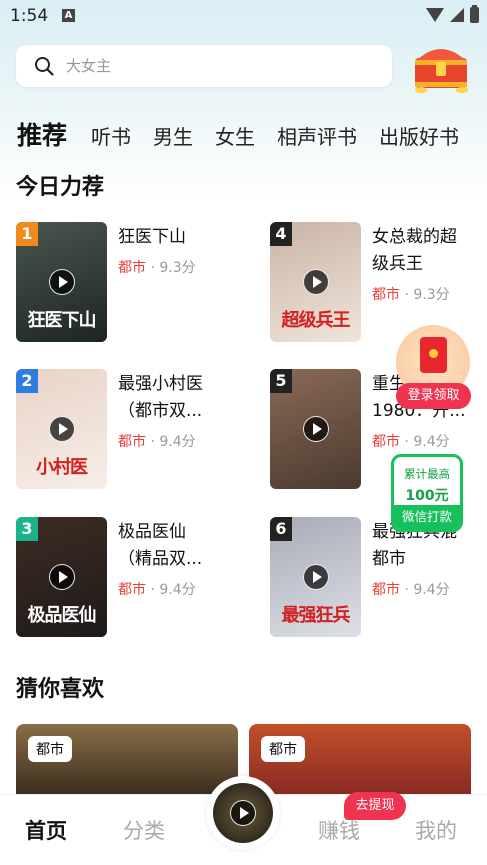 Image resolution: width=487 pixels, height=865 pixels. I want to click on book-title-line1: 极品医仙, so click(152, 532).